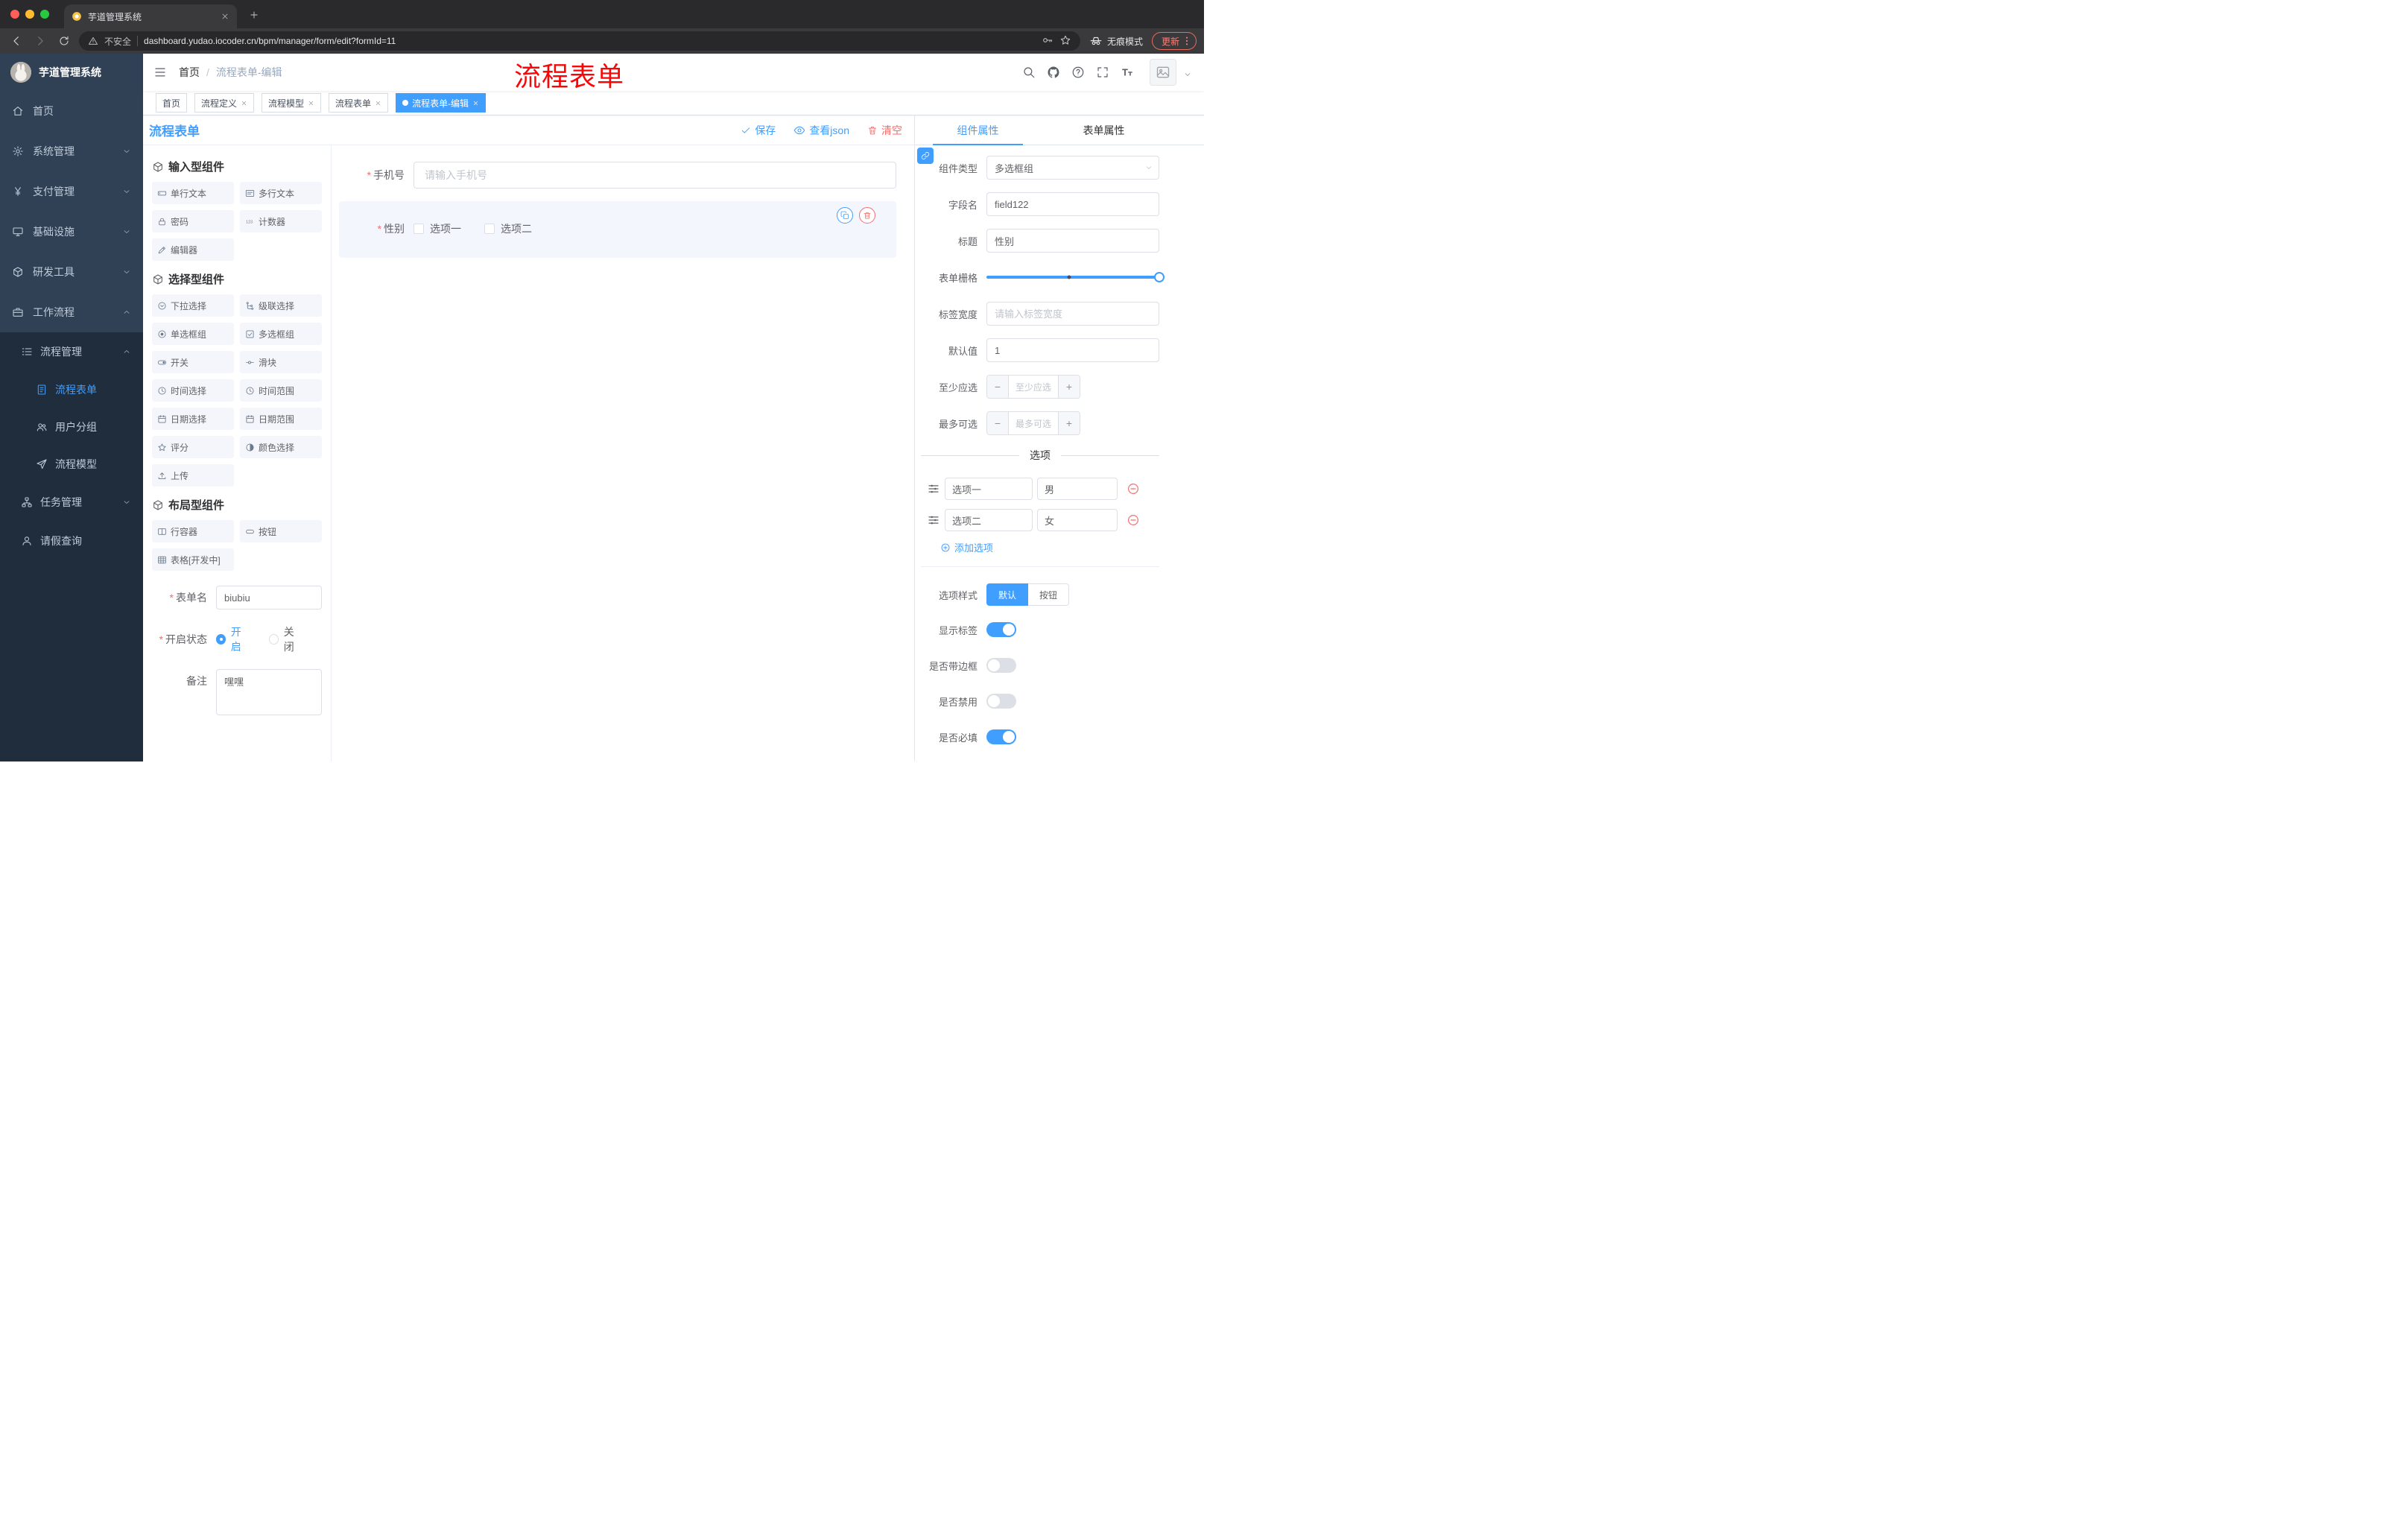  What do you see at coordinates (281, 531) in the screenshot?
I see `component-button: 按钮` at bounding box center [281, 531].